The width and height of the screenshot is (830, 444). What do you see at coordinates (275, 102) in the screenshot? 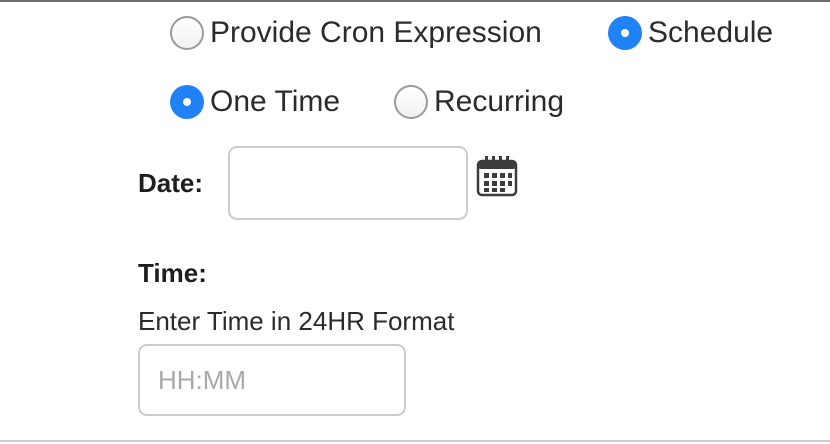
I see `radio-one-time-label: One Time` at bounding box center [275, 102].